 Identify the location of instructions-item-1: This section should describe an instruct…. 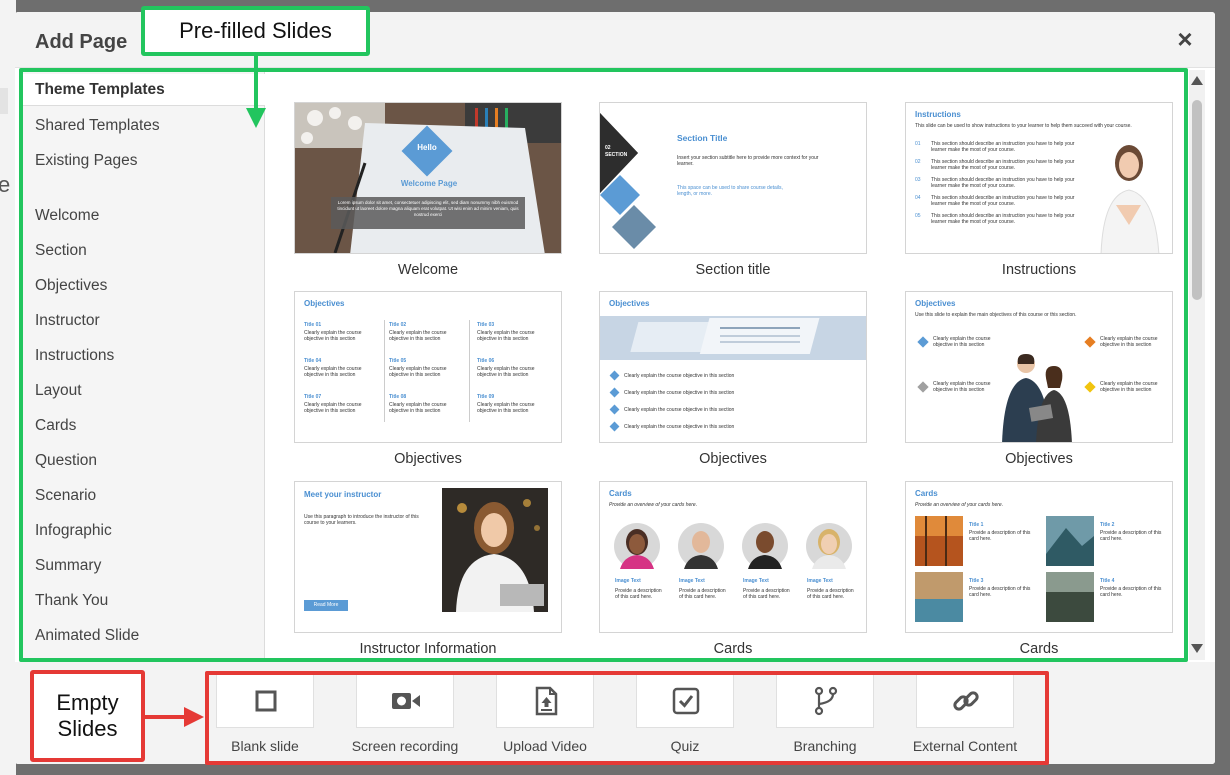
(1003, 147).